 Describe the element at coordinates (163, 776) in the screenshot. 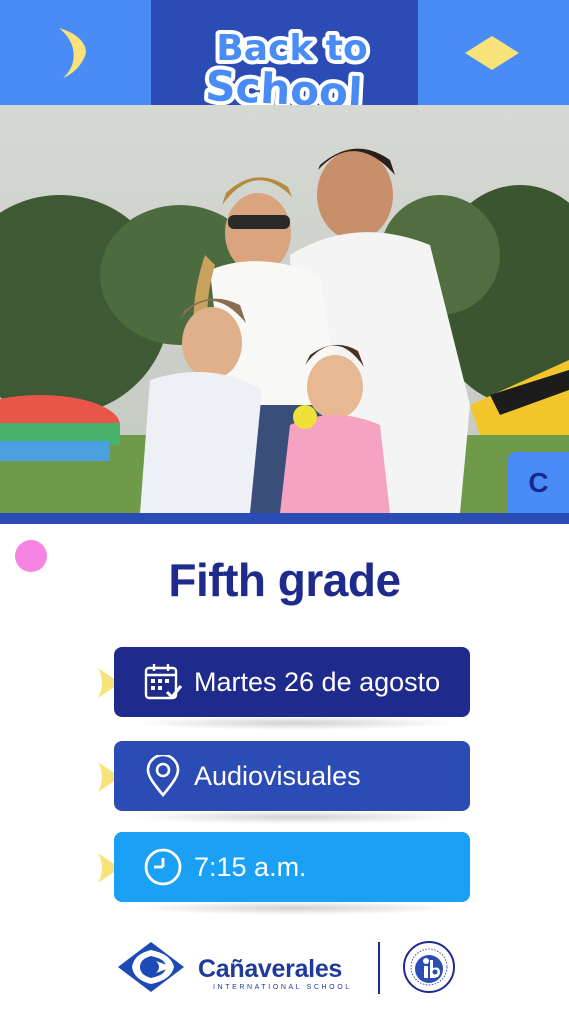

I see `location-pin-icon` at that location.